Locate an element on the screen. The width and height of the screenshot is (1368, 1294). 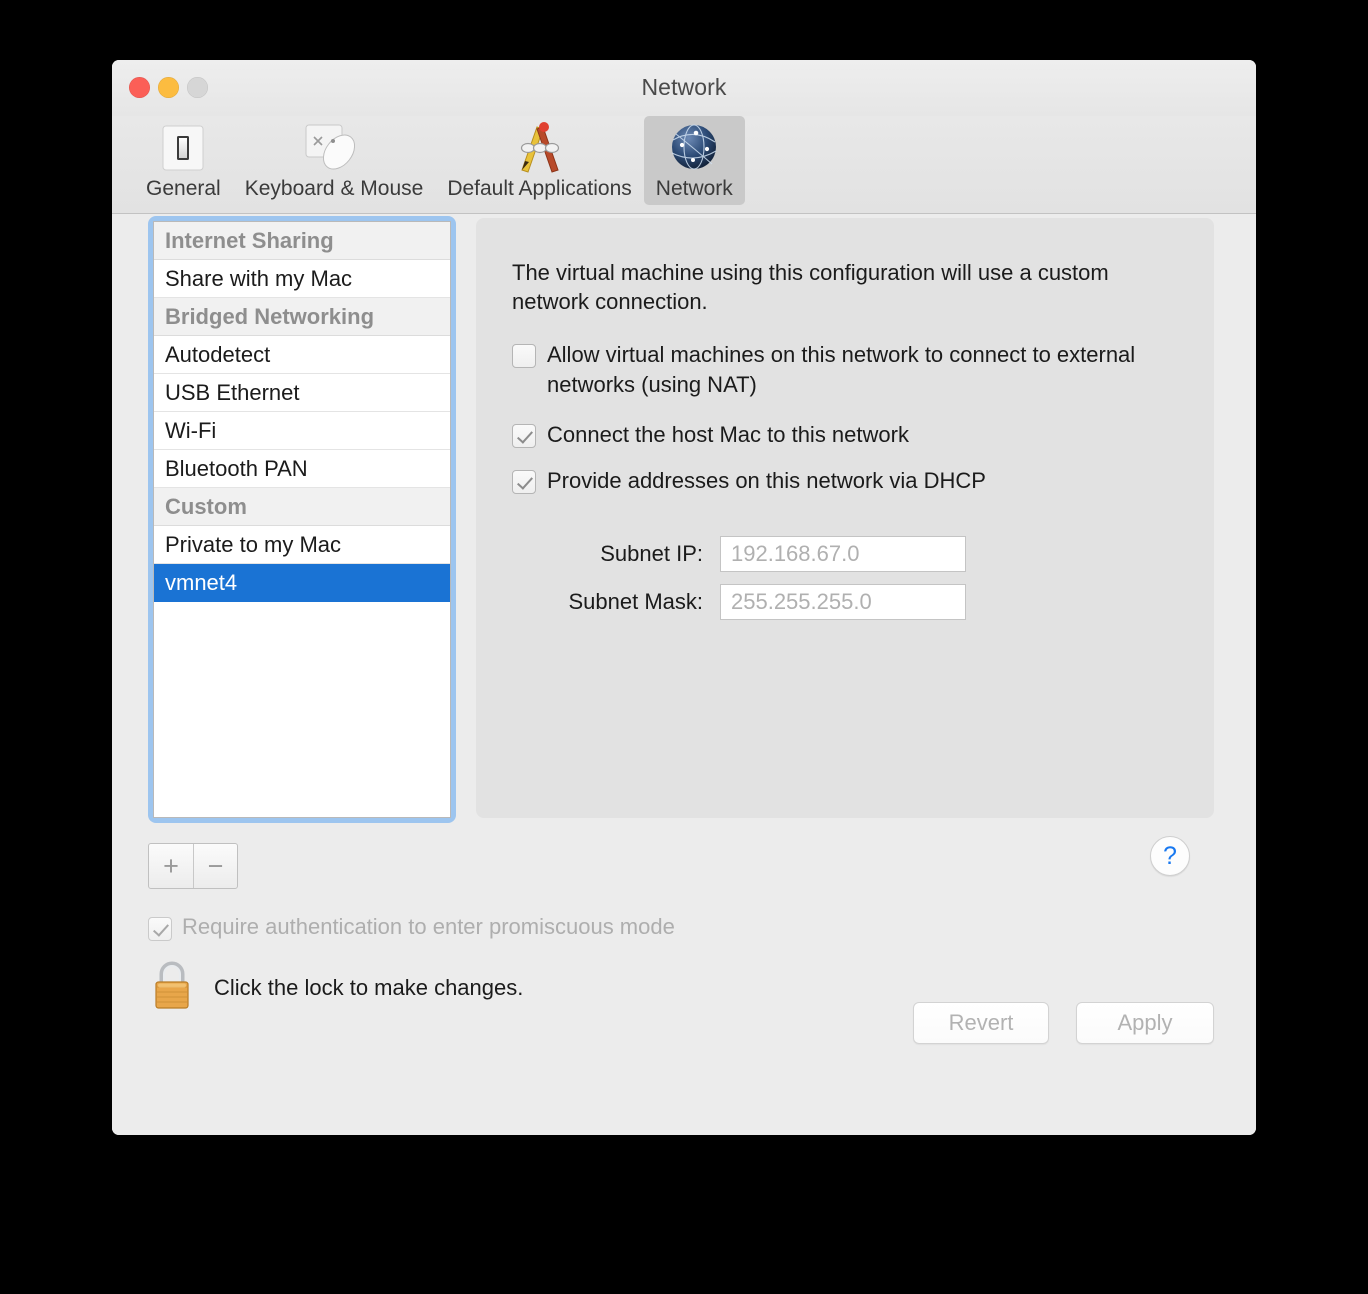
list-item-usb-ethernet: USB Ethernet is located at coordinates (302, 393).